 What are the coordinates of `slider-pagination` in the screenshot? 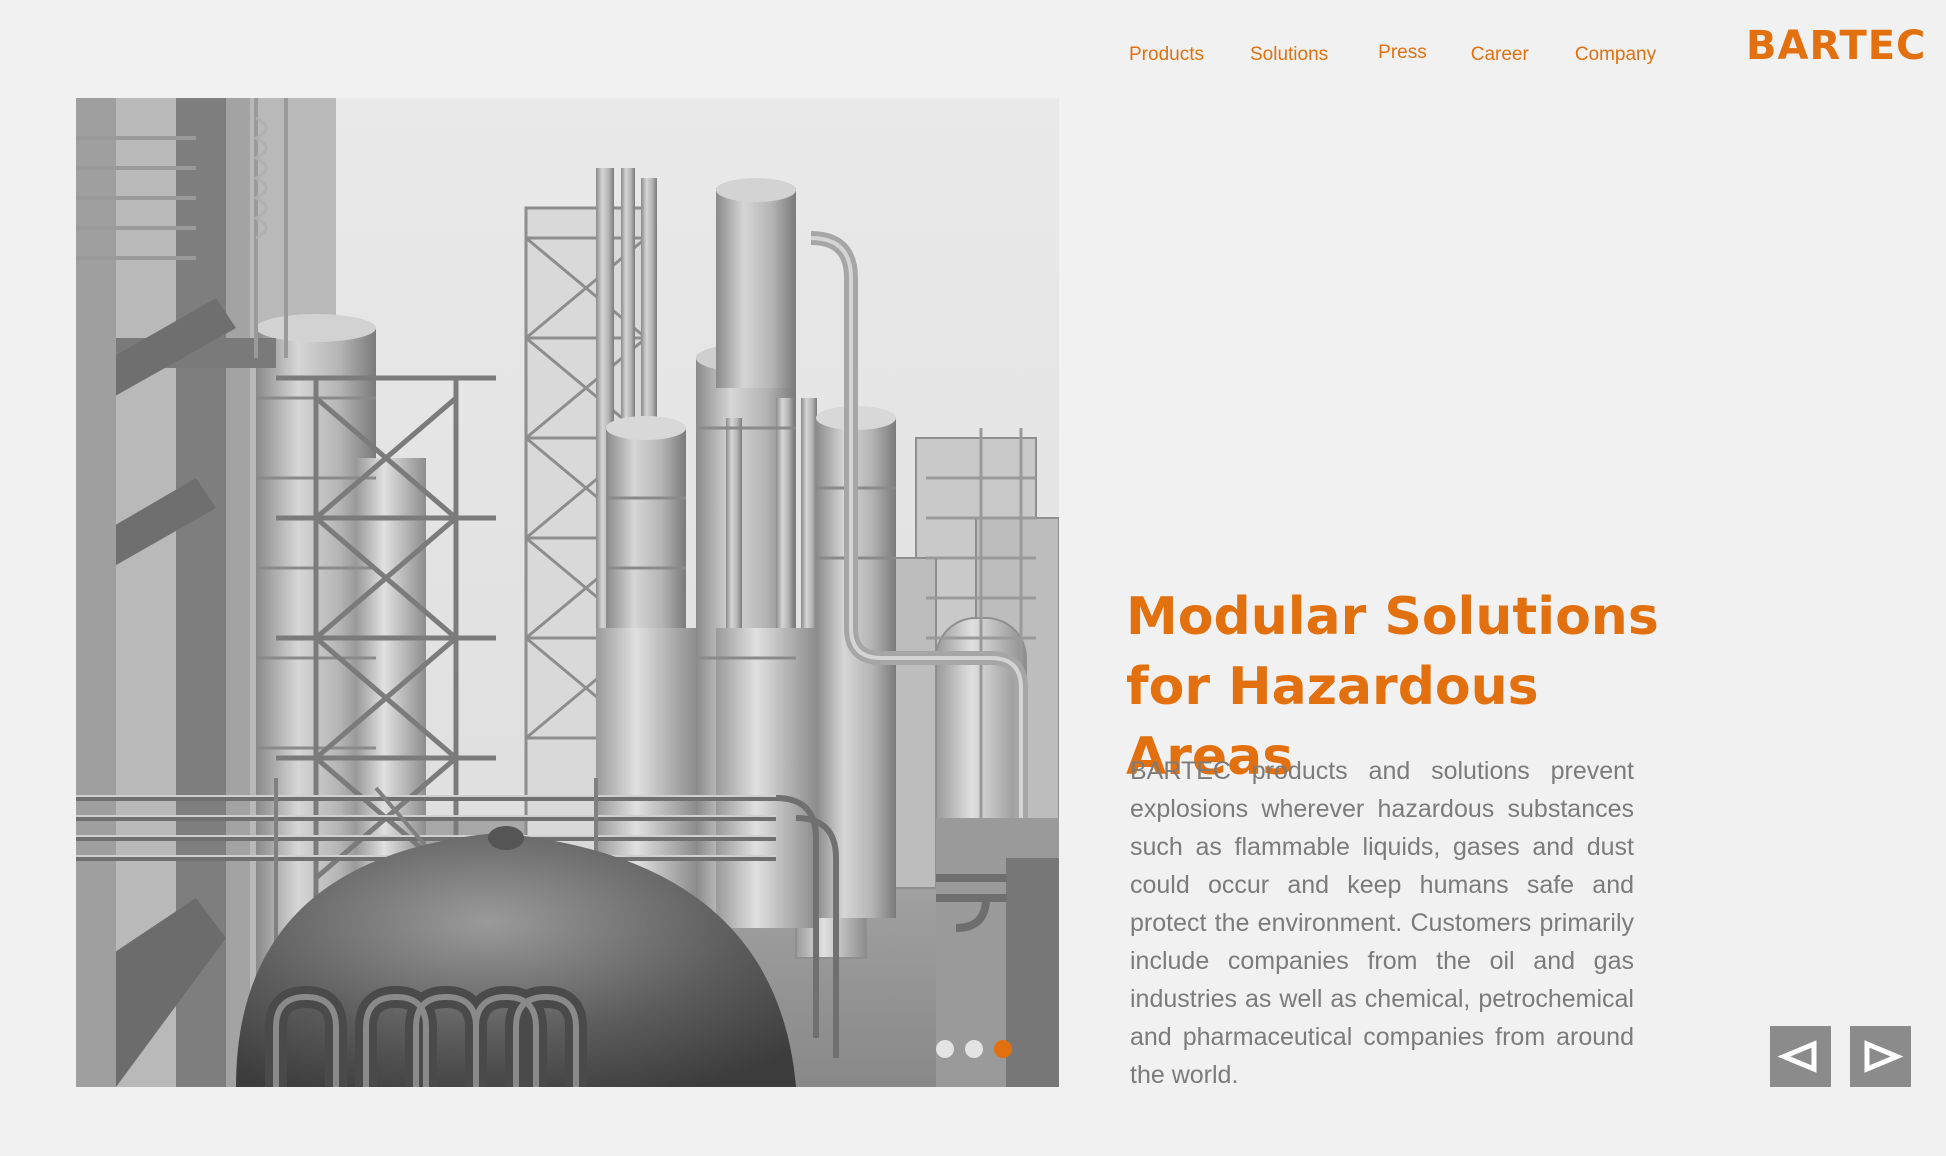 It's located at (974, 1049).